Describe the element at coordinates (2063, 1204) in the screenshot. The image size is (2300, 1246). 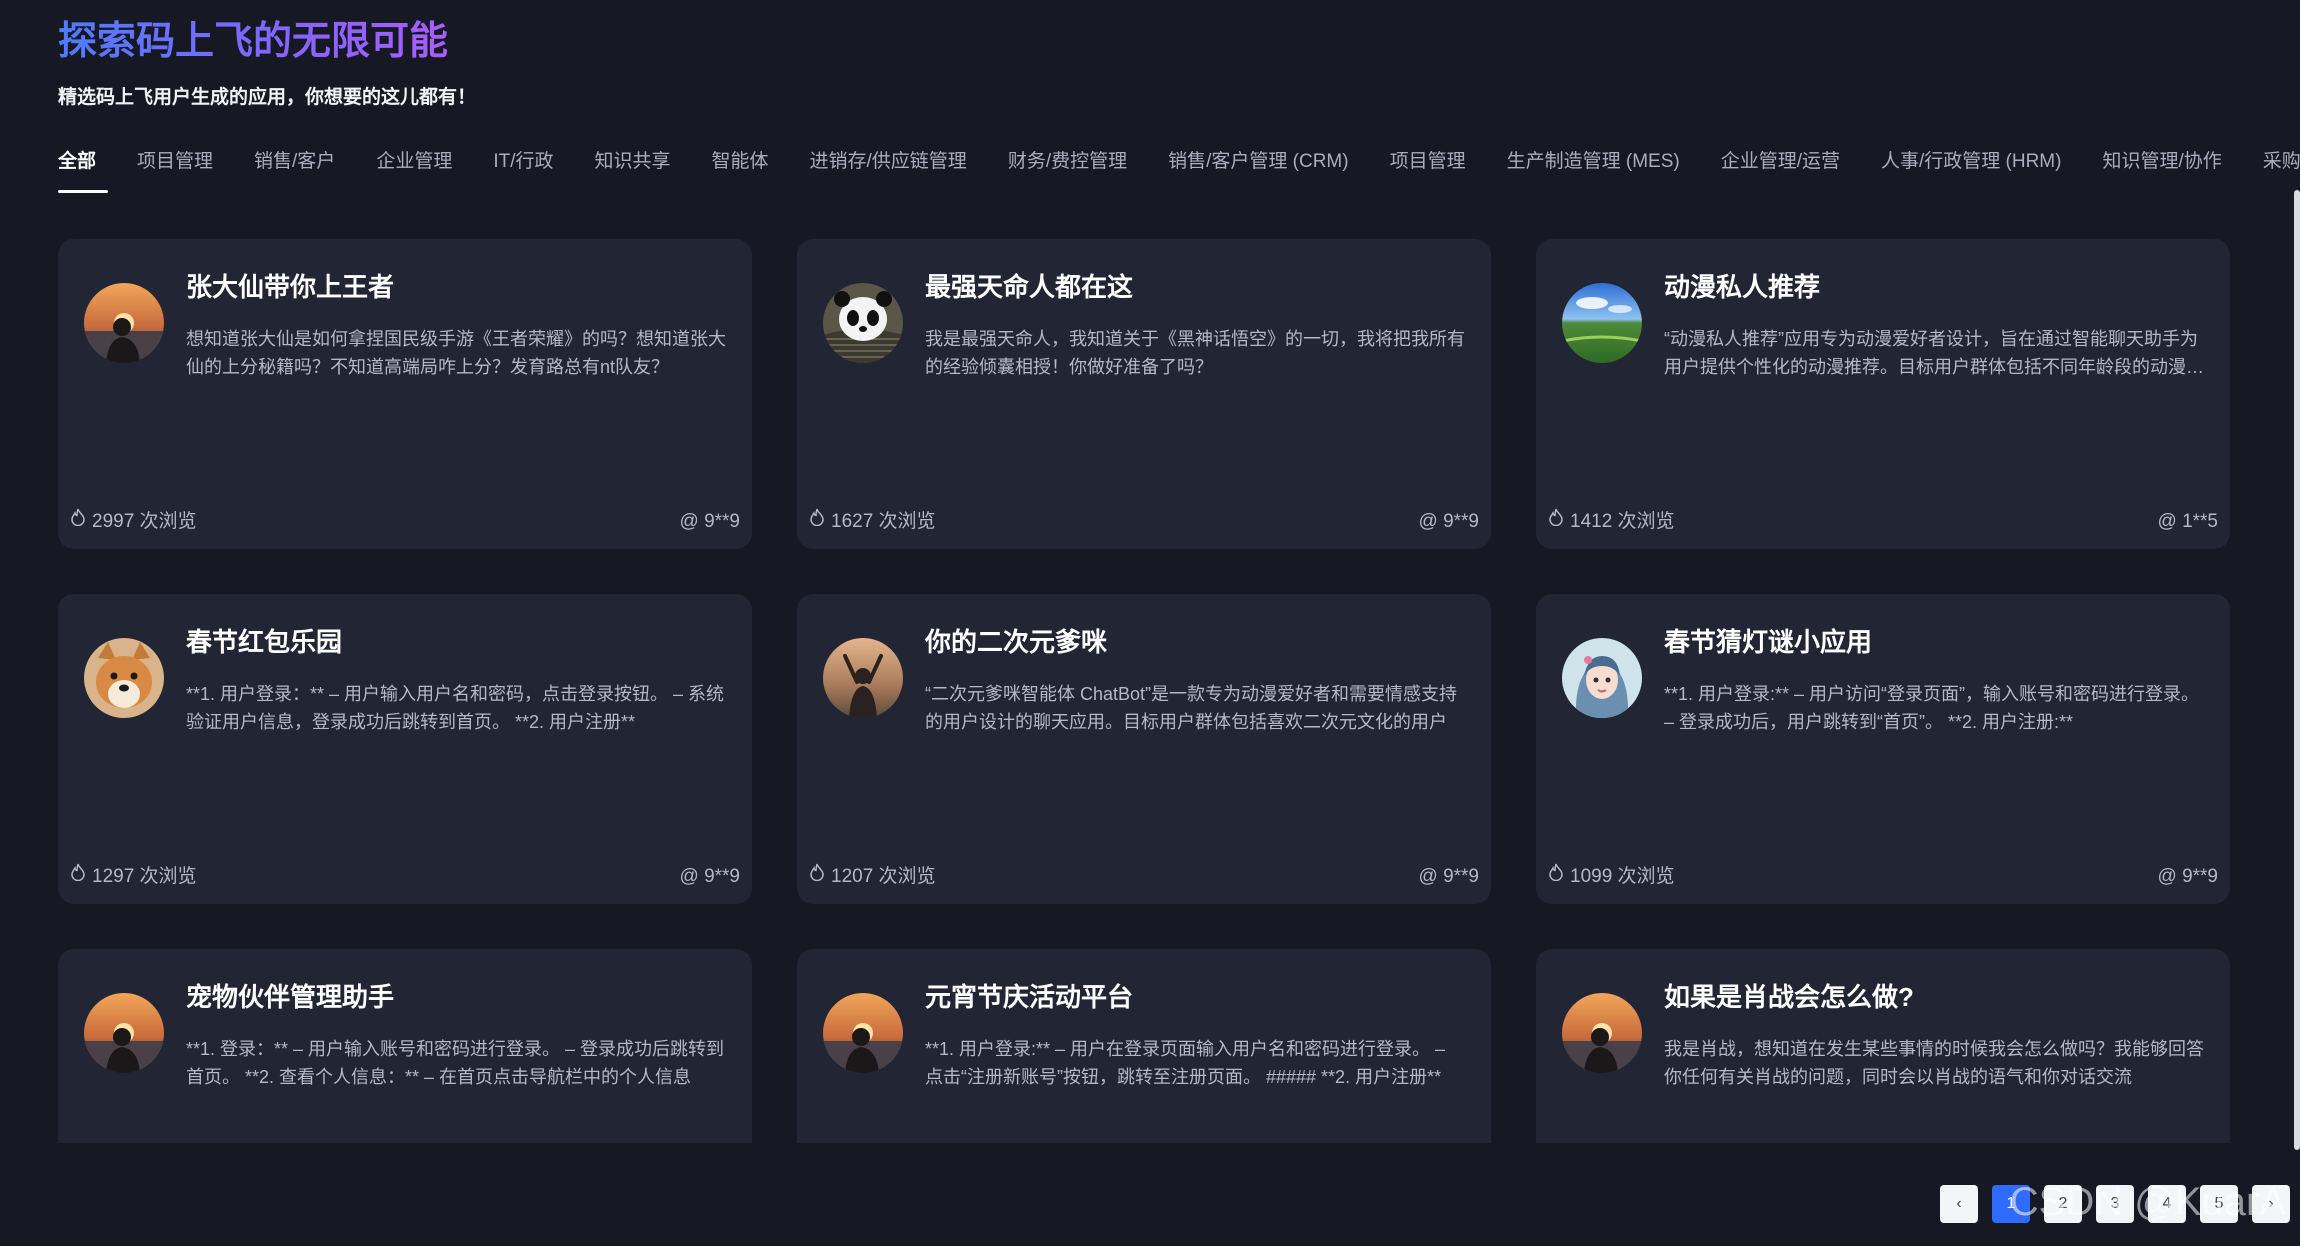
I see `page-button-2: 2` at that location.